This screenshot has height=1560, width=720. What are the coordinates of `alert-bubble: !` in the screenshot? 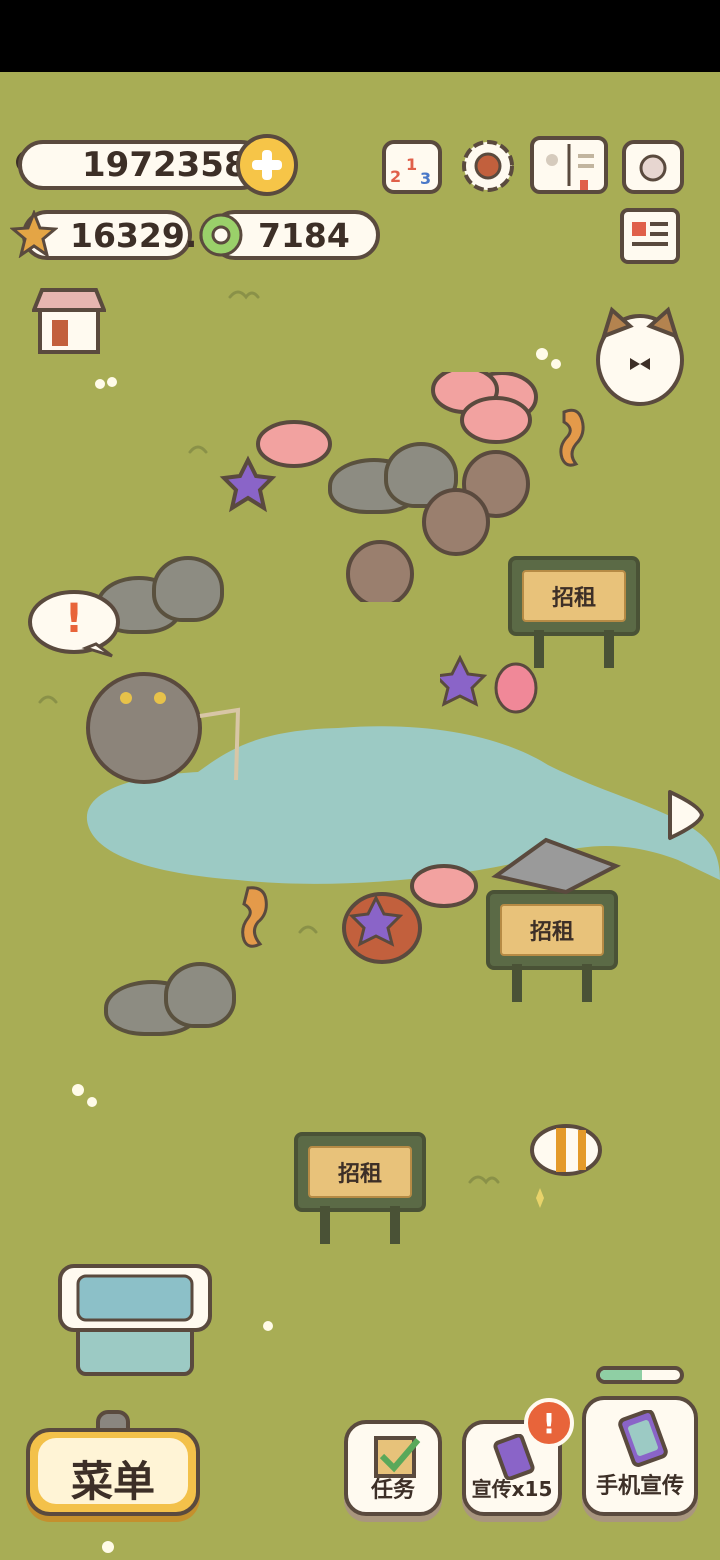 It's located at (74, 623).